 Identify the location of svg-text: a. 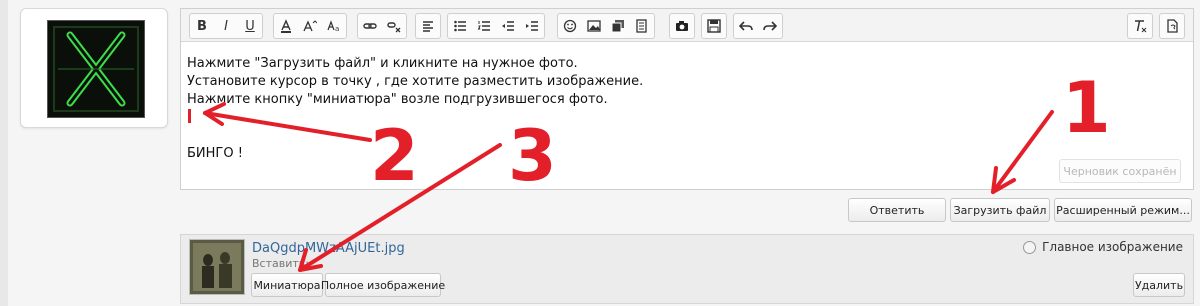
(337, 29).